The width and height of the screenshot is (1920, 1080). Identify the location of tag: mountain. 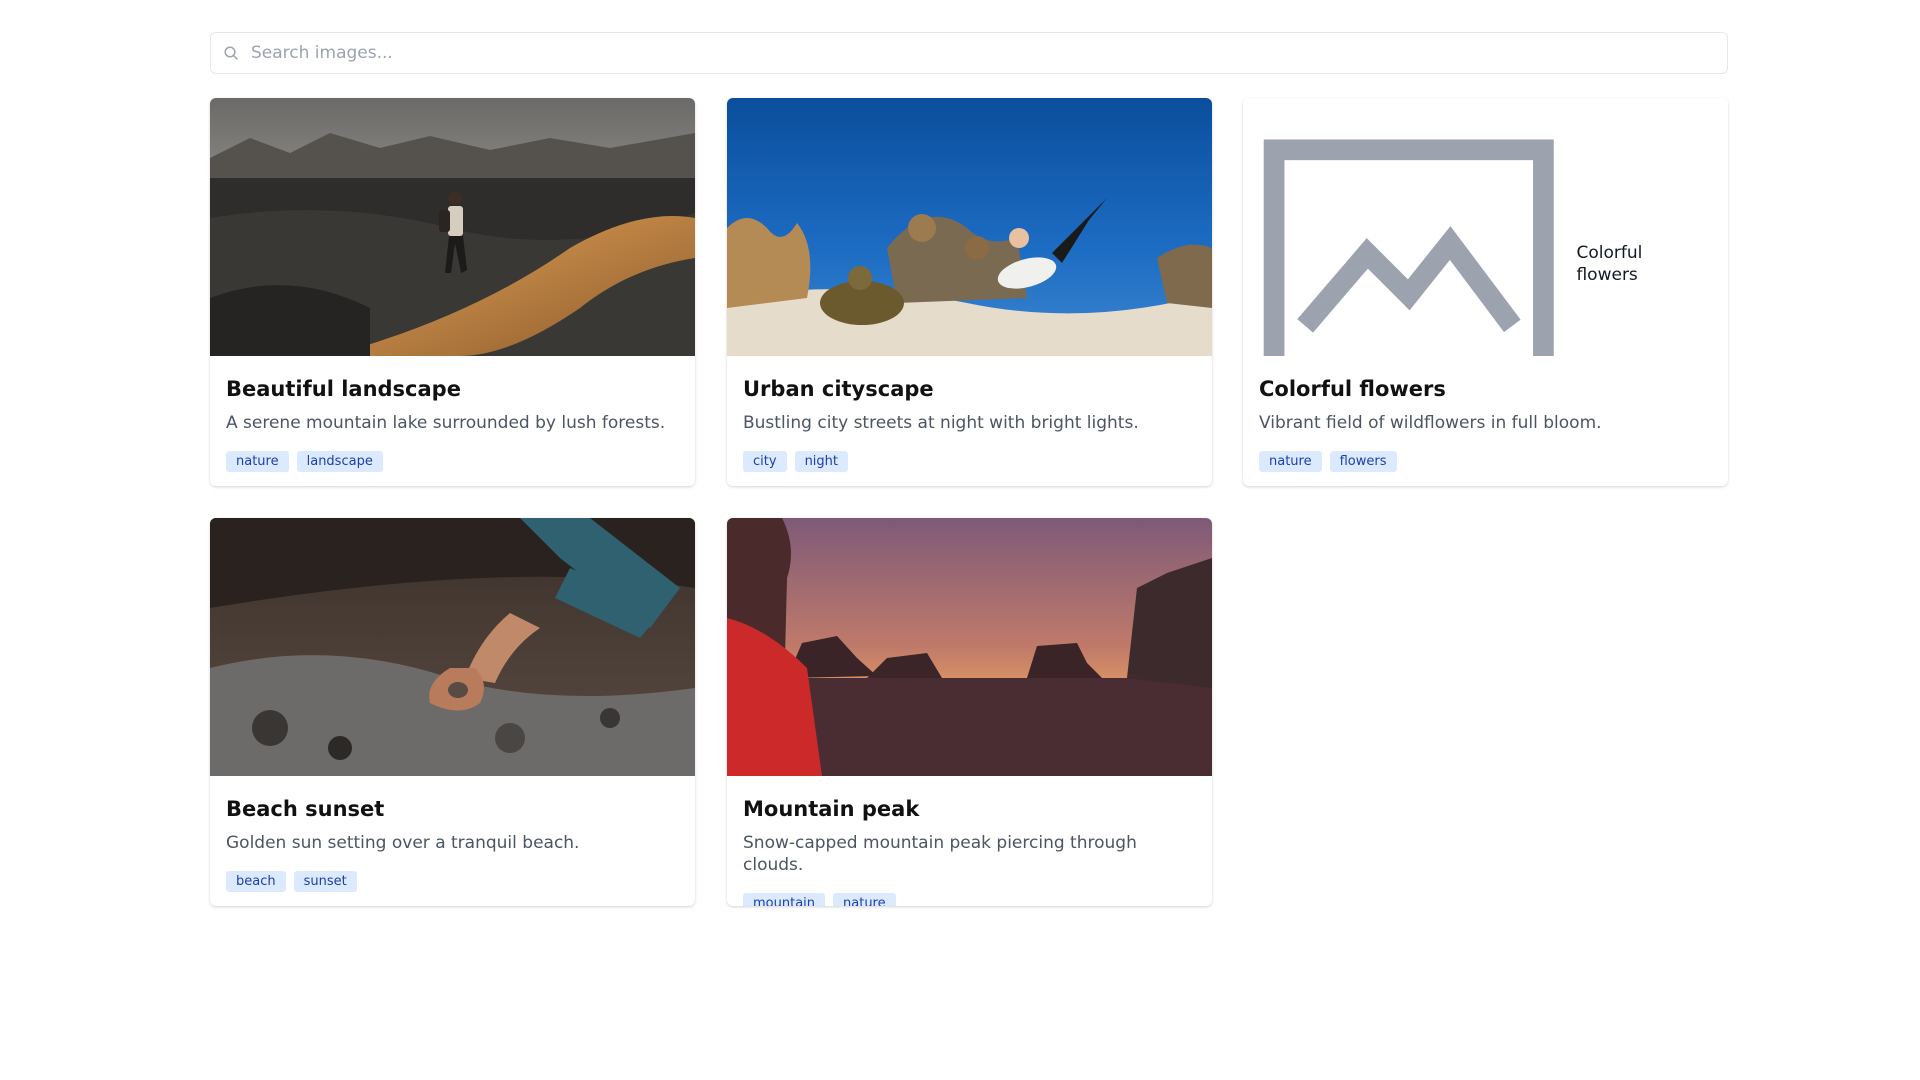
(784, 899).